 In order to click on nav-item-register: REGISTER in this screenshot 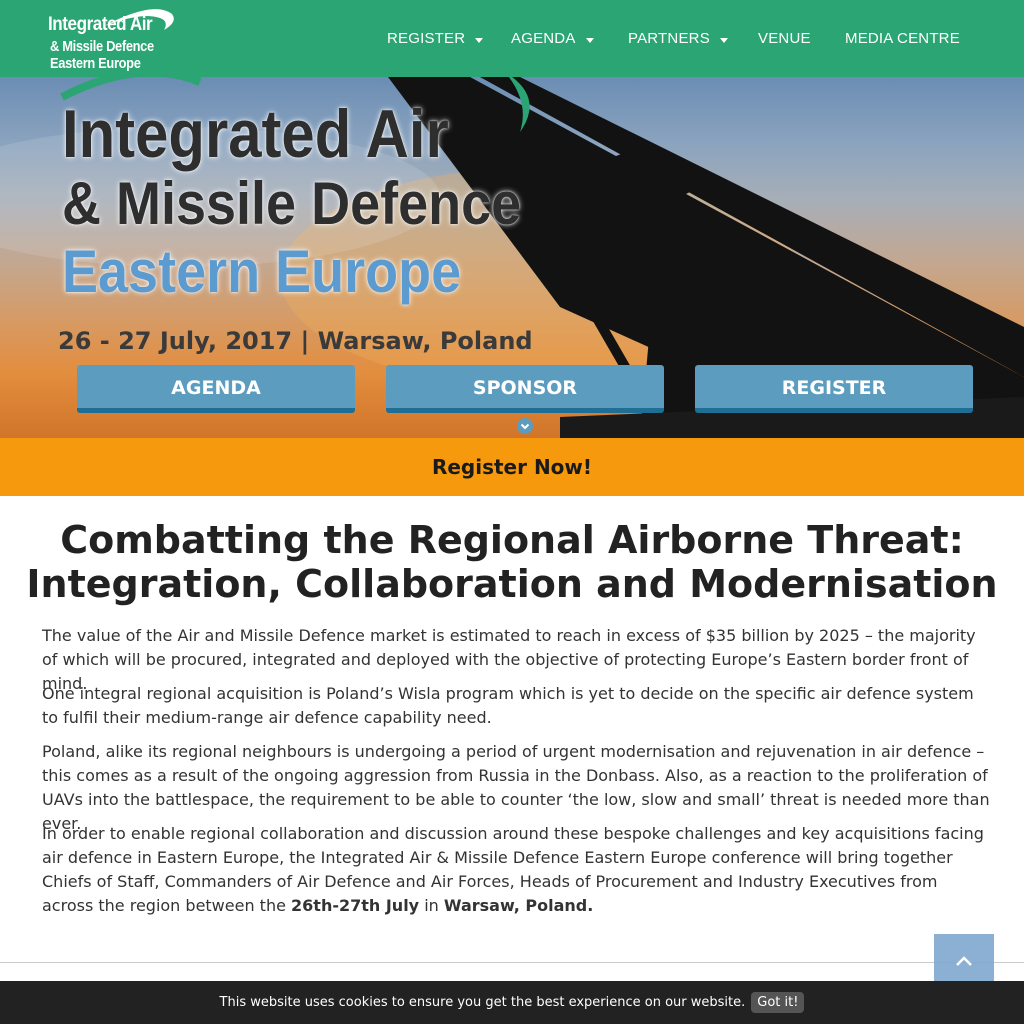, I will do `click(435, 38)`.